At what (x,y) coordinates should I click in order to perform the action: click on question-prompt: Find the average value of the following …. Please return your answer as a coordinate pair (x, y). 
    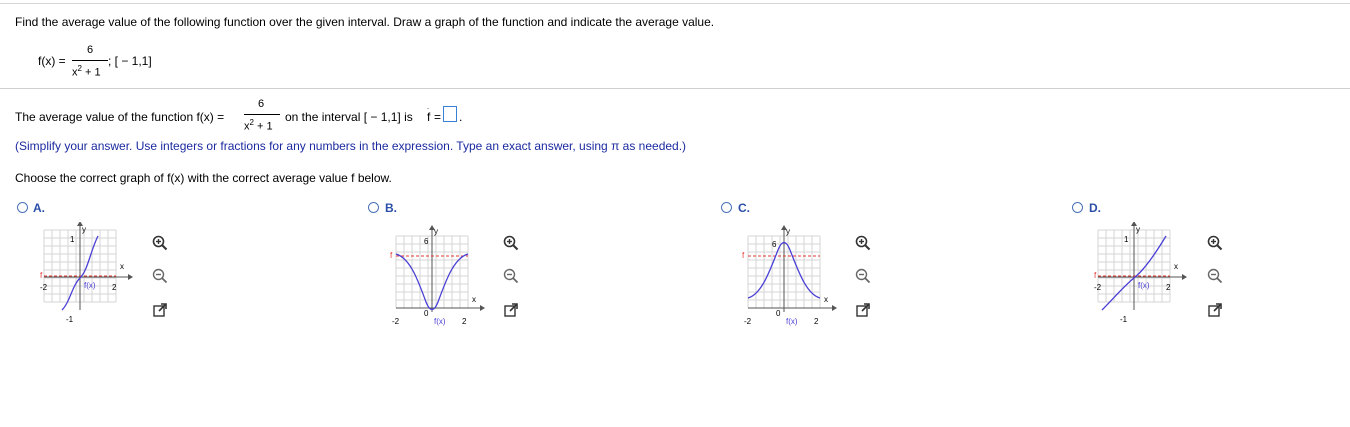
    Looking at the image, I should click on (365, 22).